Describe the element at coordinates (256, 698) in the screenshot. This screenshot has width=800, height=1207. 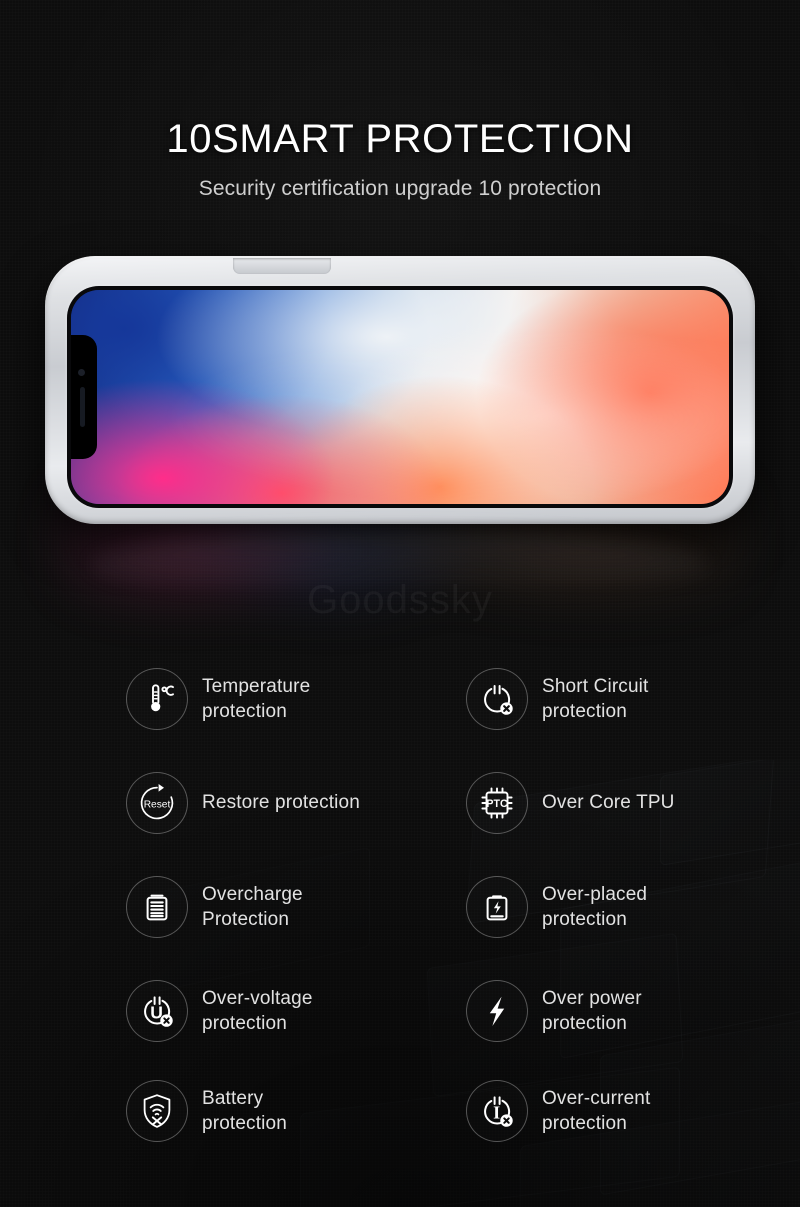
I see `feature-label: Temperature protection` at that location.